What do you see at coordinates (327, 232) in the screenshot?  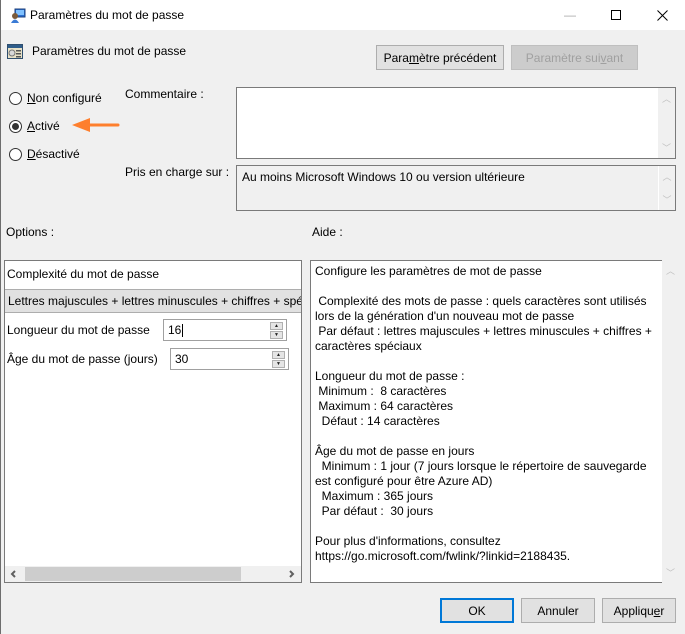 I see `help-label: Aide :` at bounding box center [327, 232].